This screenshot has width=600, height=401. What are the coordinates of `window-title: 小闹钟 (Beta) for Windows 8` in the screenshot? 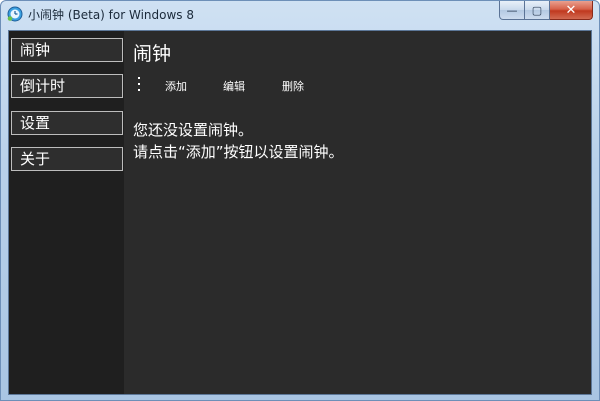 It's located at (111, 15).